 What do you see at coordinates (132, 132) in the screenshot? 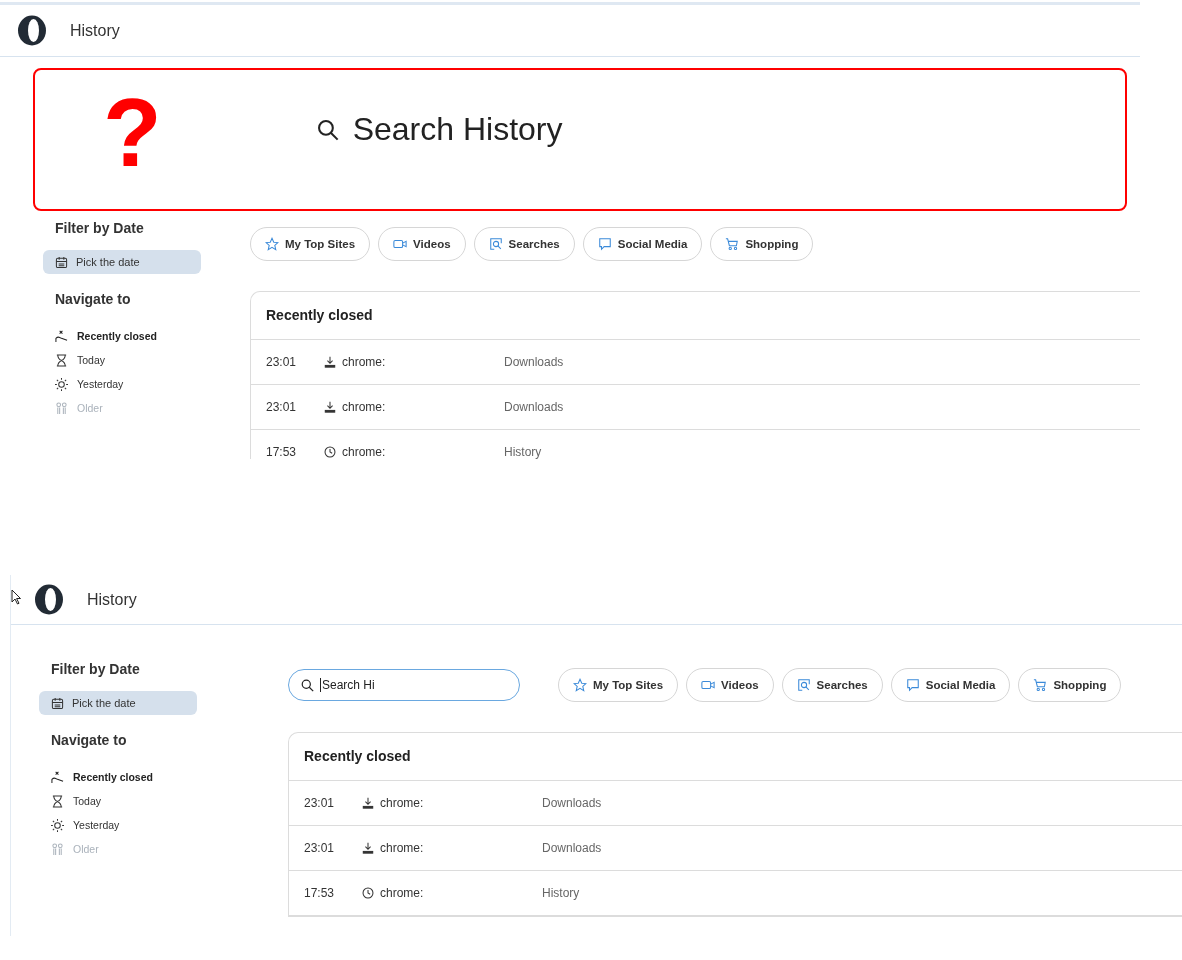
I see `question-mark: ?` at bounding box center [132, 132].